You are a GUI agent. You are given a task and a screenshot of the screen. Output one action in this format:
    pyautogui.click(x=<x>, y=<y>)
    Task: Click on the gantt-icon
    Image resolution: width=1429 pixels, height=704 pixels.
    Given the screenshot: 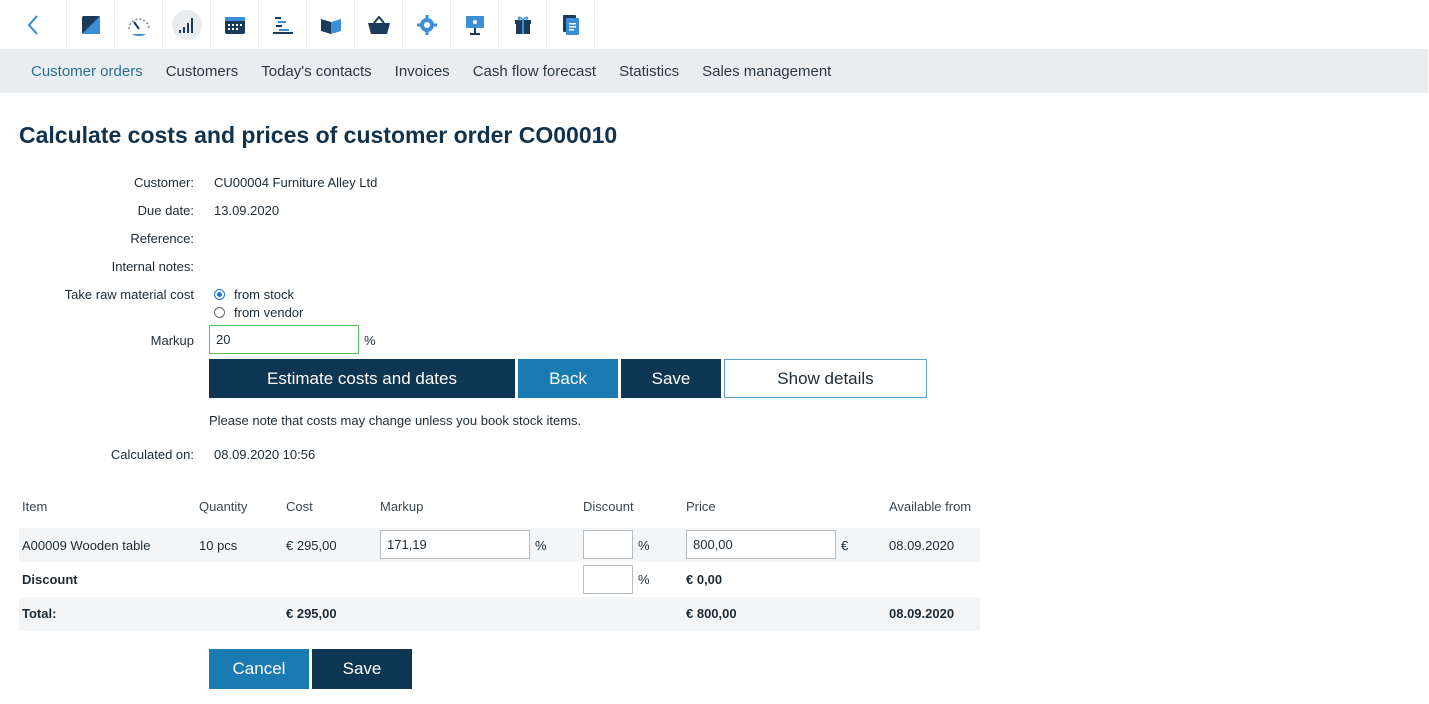 What is the action you would take?
    pyautogui.click(x=282, y=25)
    